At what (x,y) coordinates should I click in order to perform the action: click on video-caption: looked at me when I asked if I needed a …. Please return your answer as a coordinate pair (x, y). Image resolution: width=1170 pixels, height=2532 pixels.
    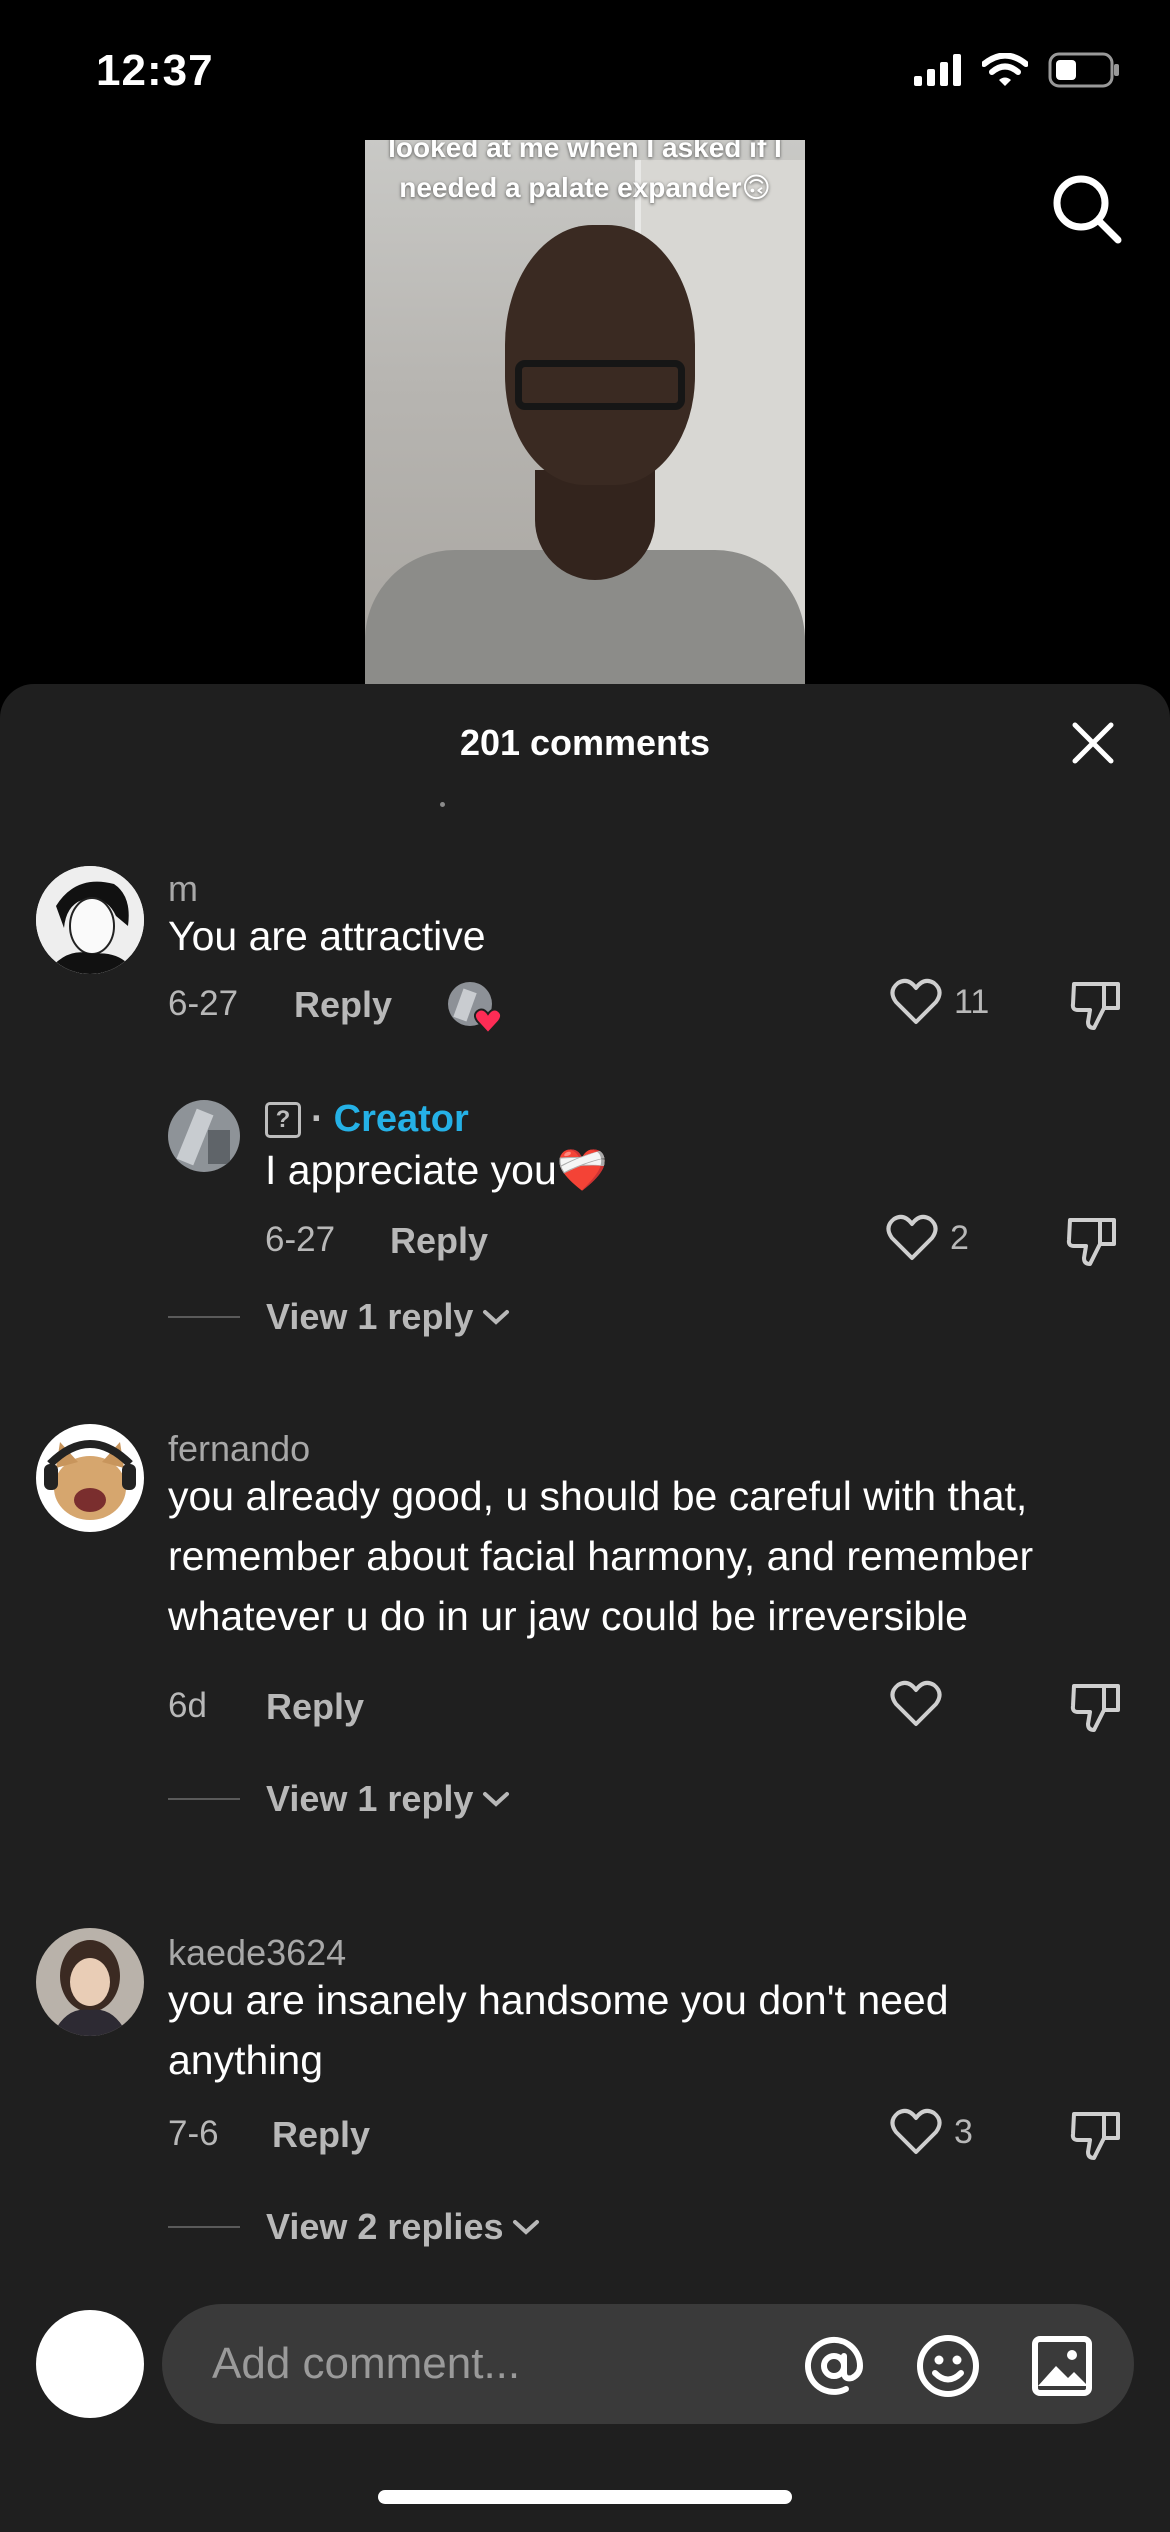
    Looking at the image, I should click on (585, 171).